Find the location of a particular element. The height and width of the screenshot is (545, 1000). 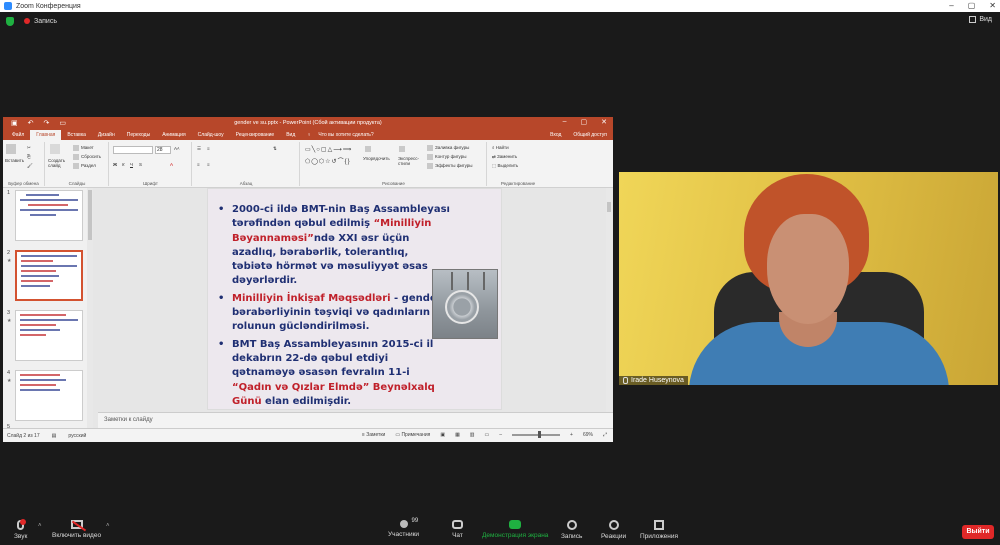

select-button: ⬚ Выделить is located at coordinates (505, 166).